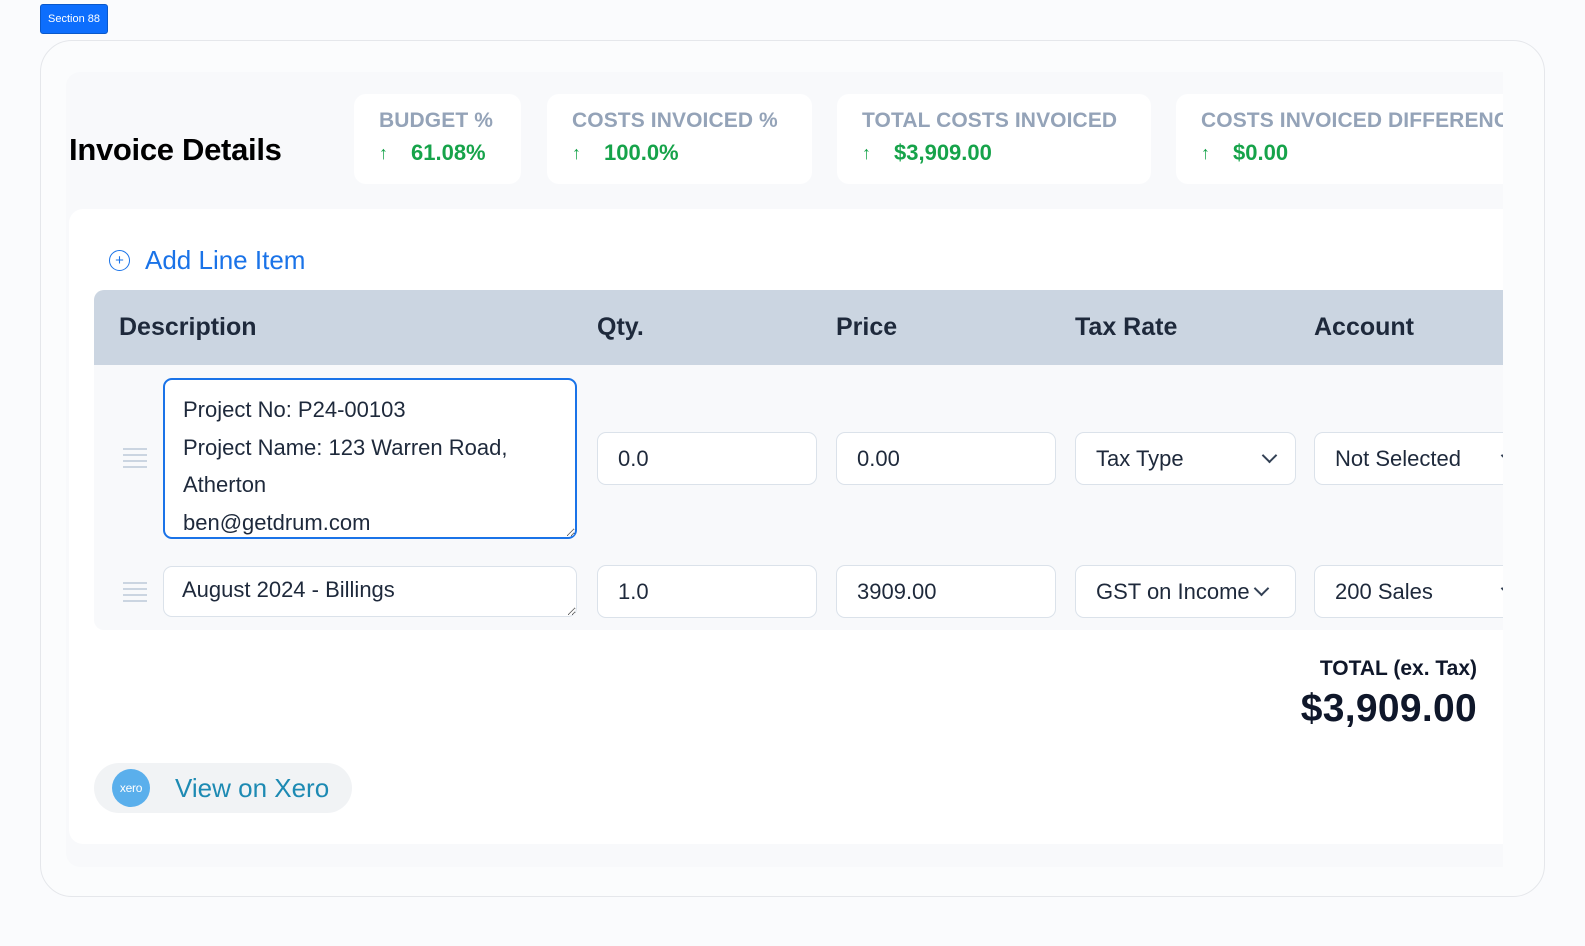 Image resolution: width=1585 pixels, height=946 pixels. I want to click on metric-value: $3,909.00, so click(943, 152).